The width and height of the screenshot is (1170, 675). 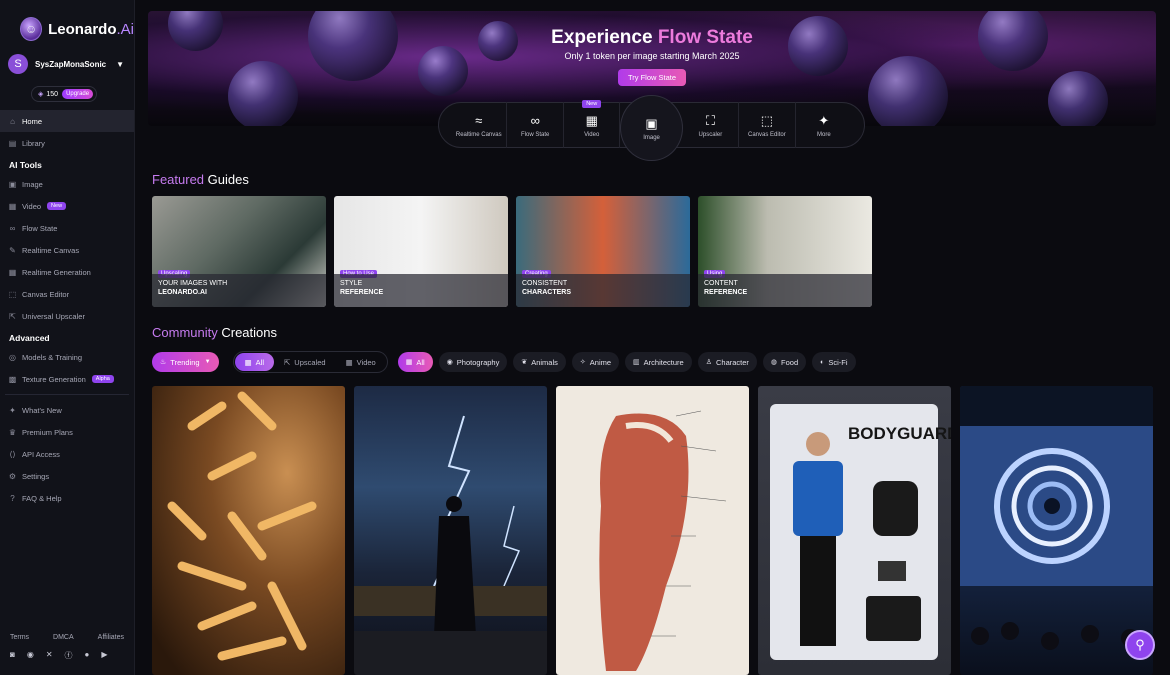 I want to click on tool-label: Canvas Editor, so click(x=767, y=134).